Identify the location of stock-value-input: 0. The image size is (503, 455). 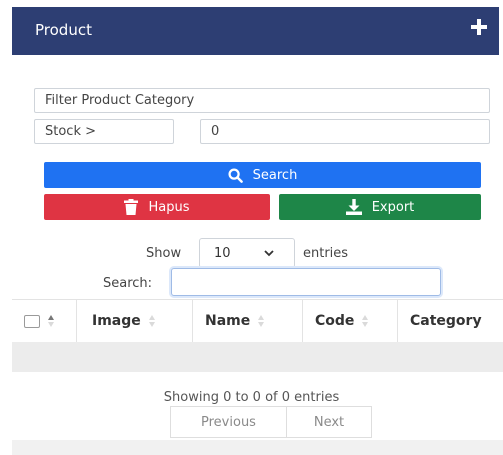
(345, 131).